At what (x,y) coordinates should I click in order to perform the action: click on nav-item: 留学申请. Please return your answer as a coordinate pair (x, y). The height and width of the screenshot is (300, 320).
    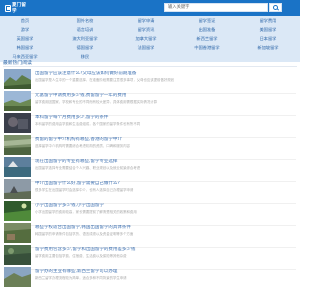
    Looking at the image, I should click on (146, 20).